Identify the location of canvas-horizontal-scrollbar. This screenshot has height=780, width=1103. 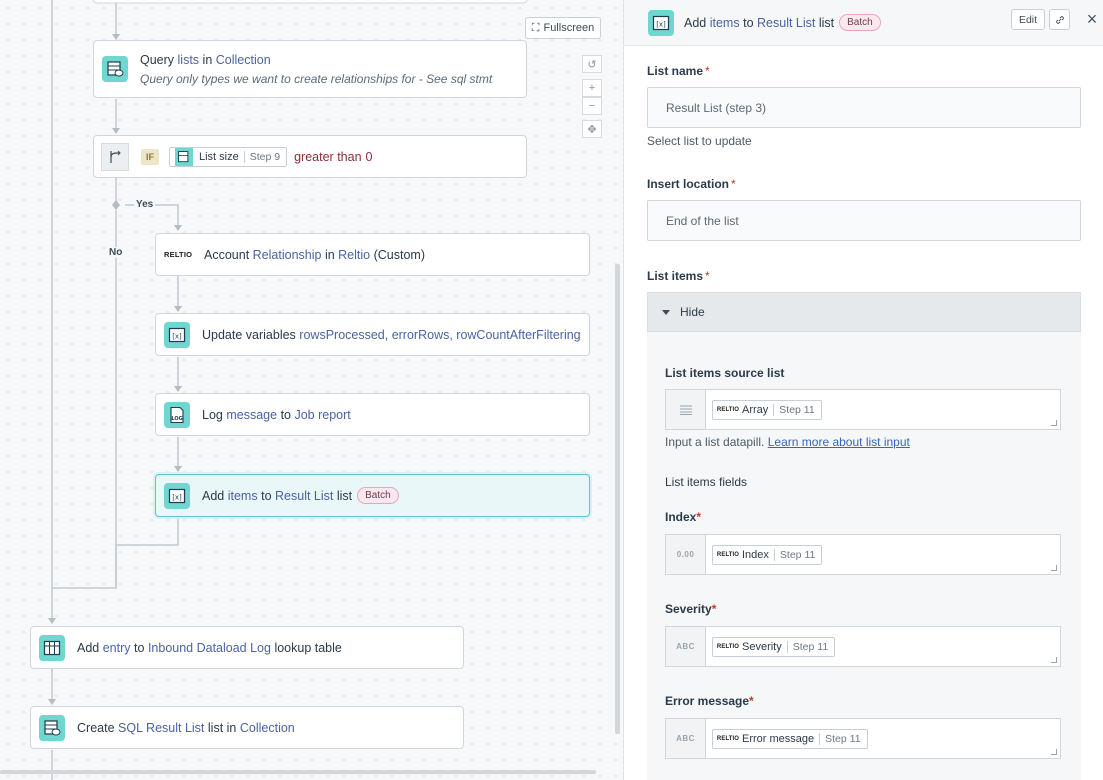
(298, 772).